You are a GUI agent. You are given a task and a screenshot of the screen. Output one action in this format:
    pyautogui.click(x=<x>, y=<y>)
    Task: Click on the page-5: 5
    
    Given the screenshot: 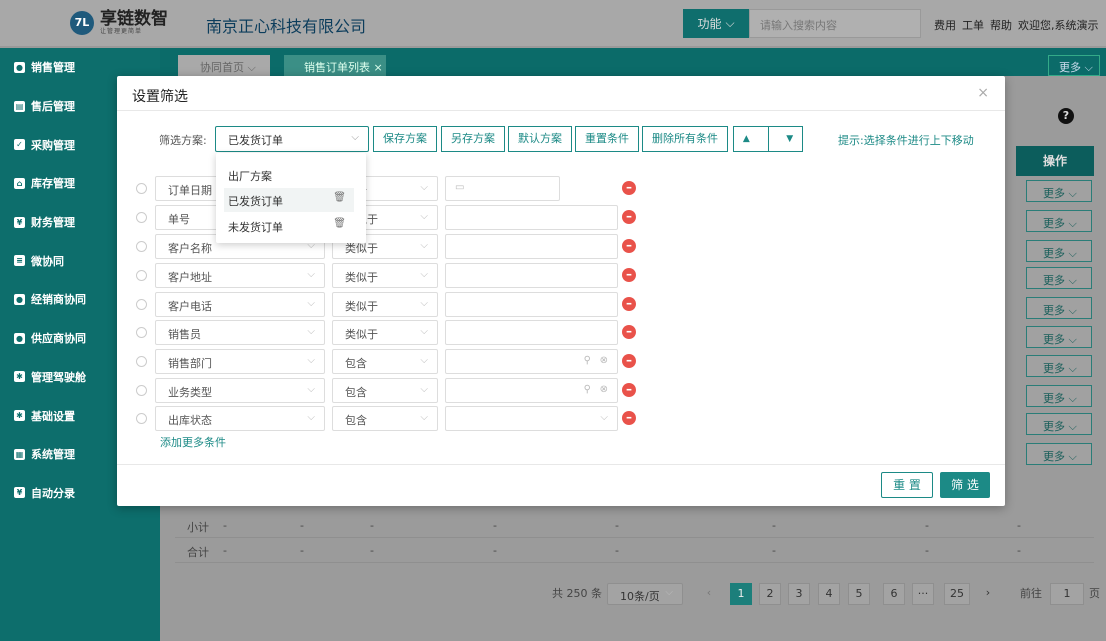 What is the action you would take?
    pyautogui.click(x=859, y=594)
    